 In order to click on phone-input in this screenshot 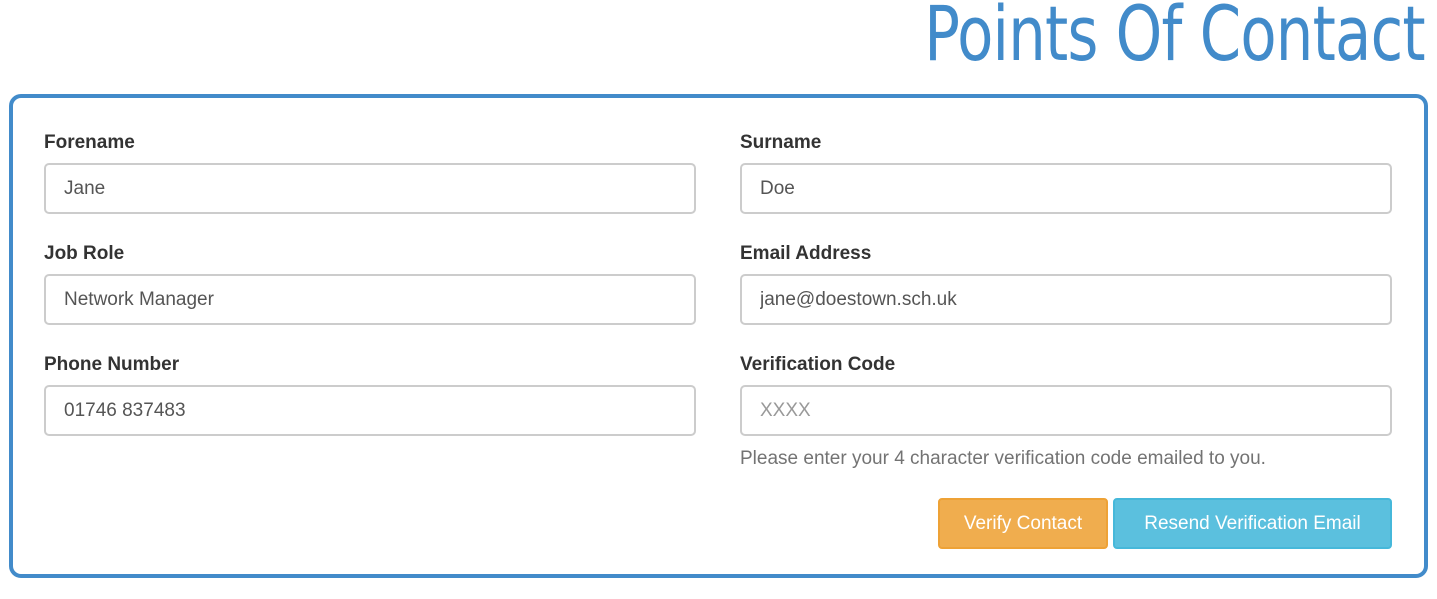, I will do `click(370, 410)`.